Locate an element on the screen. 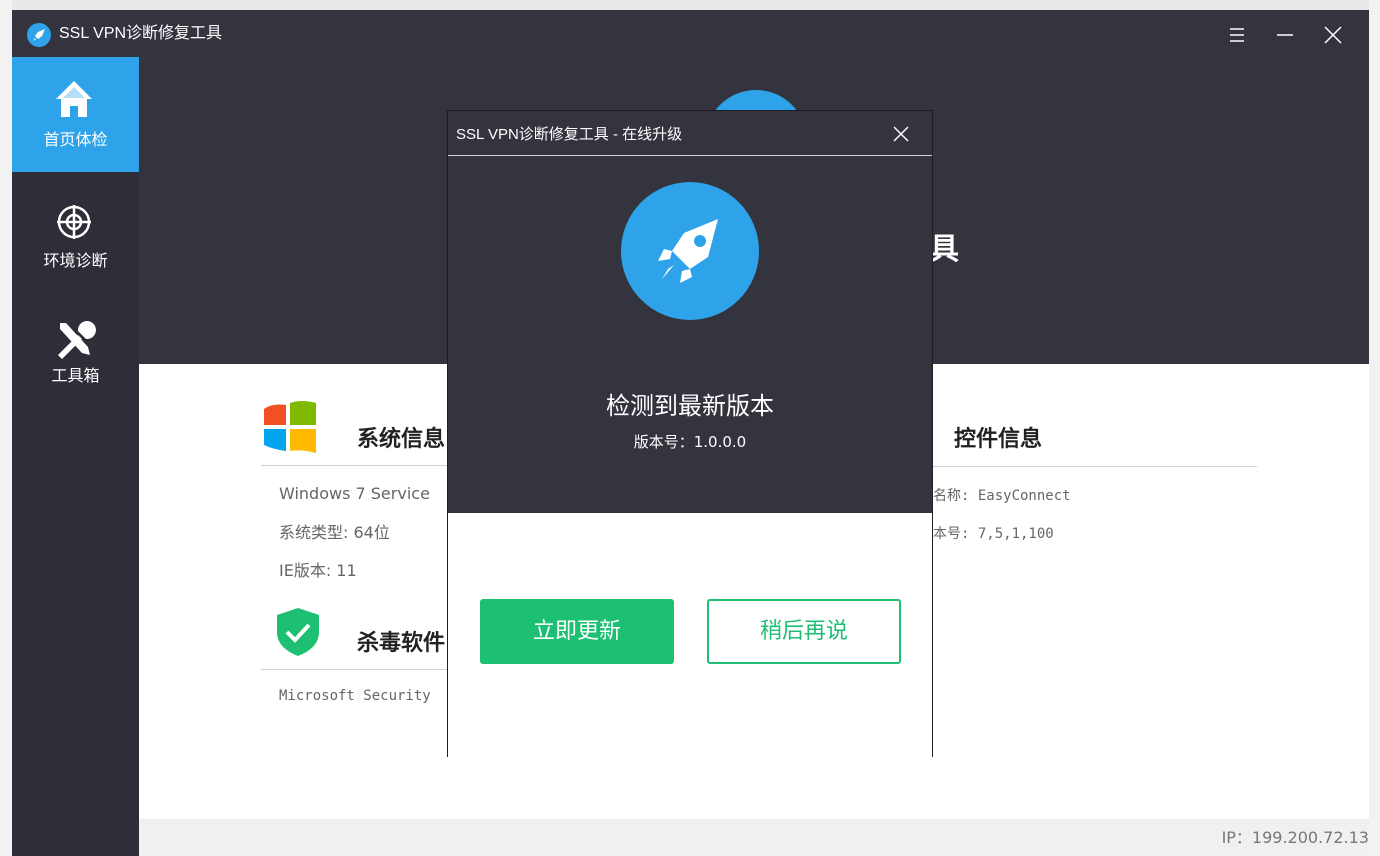  control-name-text: 名称: EasyConnect is located at coordinates (1002, 496).